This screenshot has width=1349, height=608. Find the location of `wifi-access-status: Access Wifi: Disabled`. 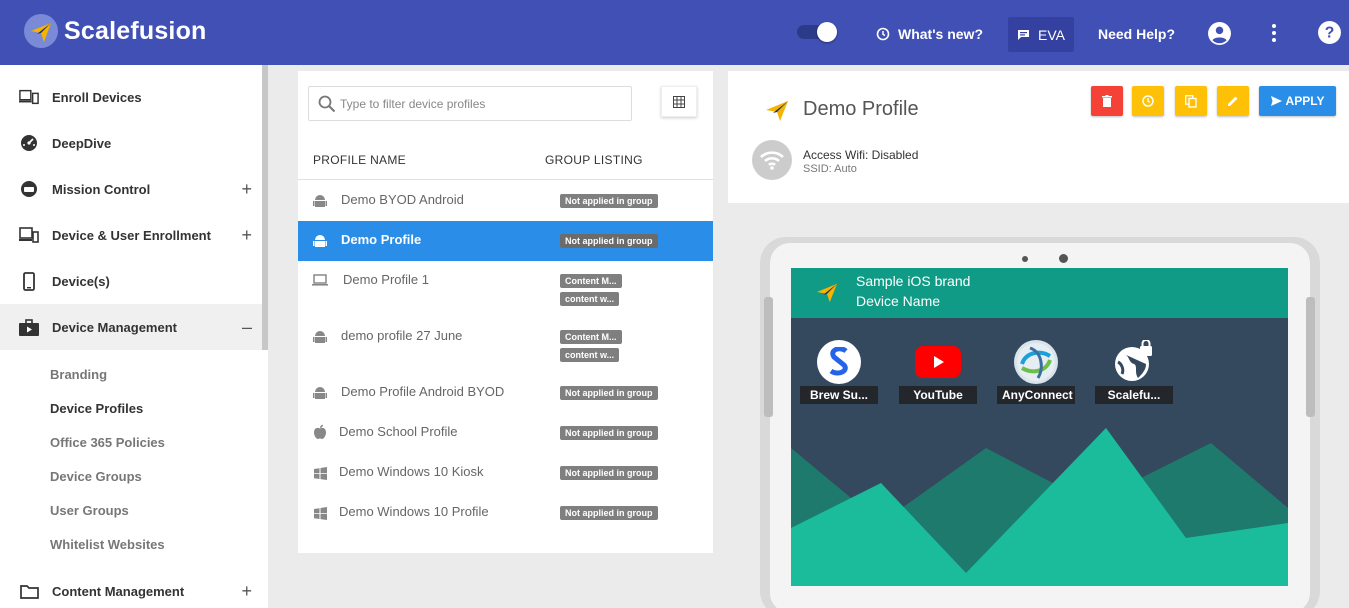

wifi-access-status: Access Wifi: Disabled is located at coordinates (861, 155).